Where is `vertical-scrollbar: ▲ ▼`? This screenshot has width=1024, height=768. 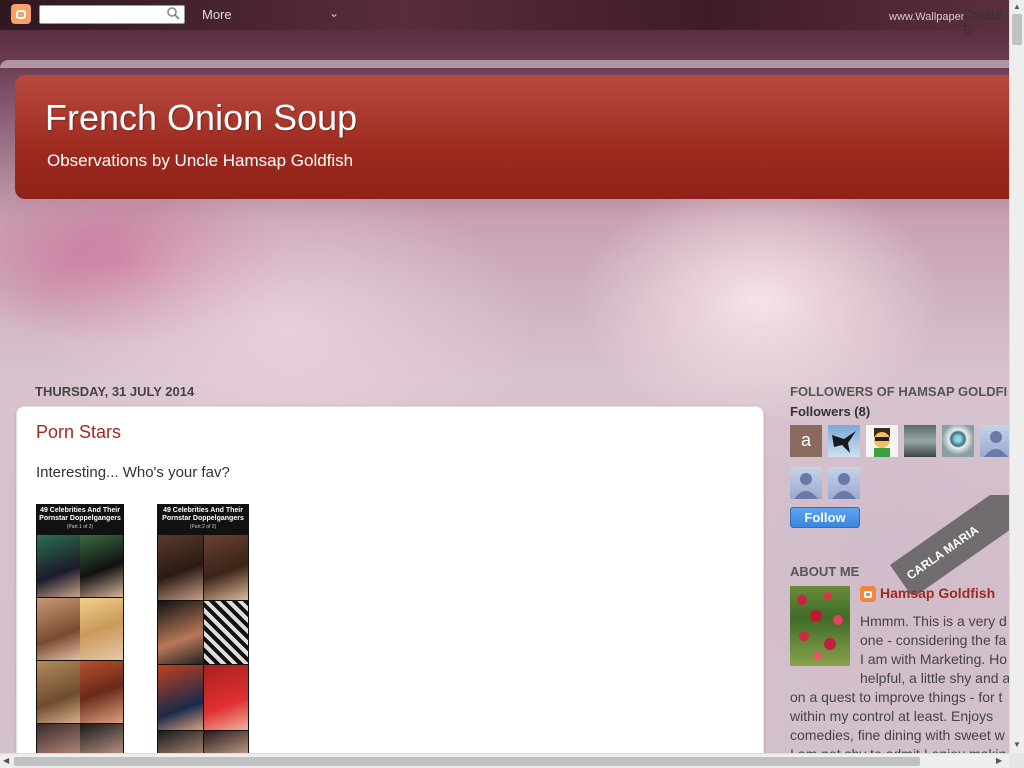
vertical-scrollbar: ▲ ▼ is located at coordinates (1016, 376).